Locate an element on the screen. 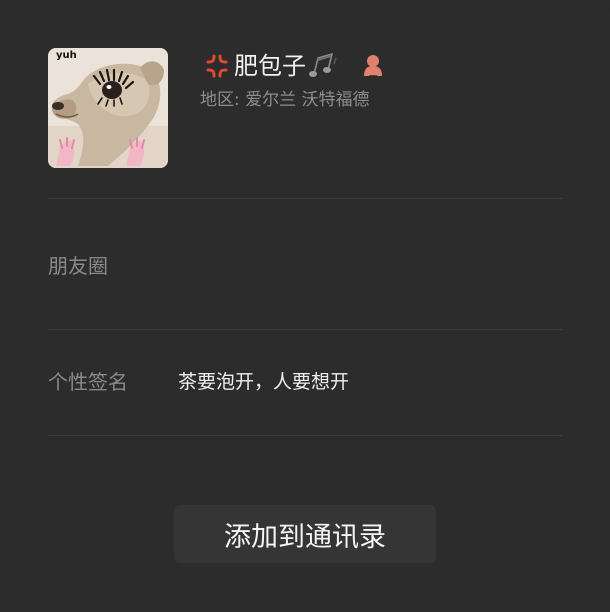 This screenshot has height=612, width=610. region-text: 地区: 爱尔兰 沃特福德 is located at coordinates (285, 100).